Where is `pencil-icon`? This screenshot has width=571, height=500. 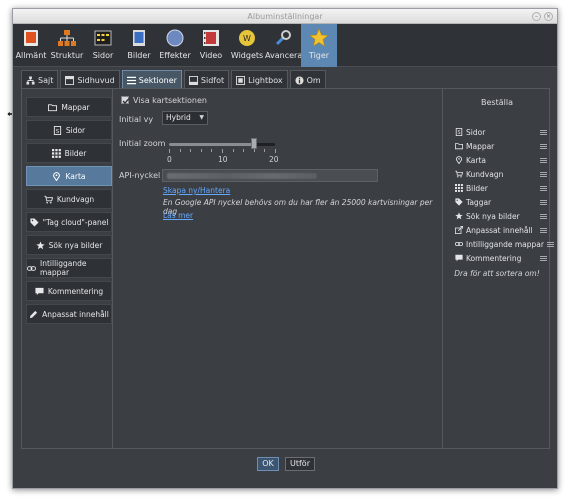
pencil-icon is located at coordinates (34, 314).